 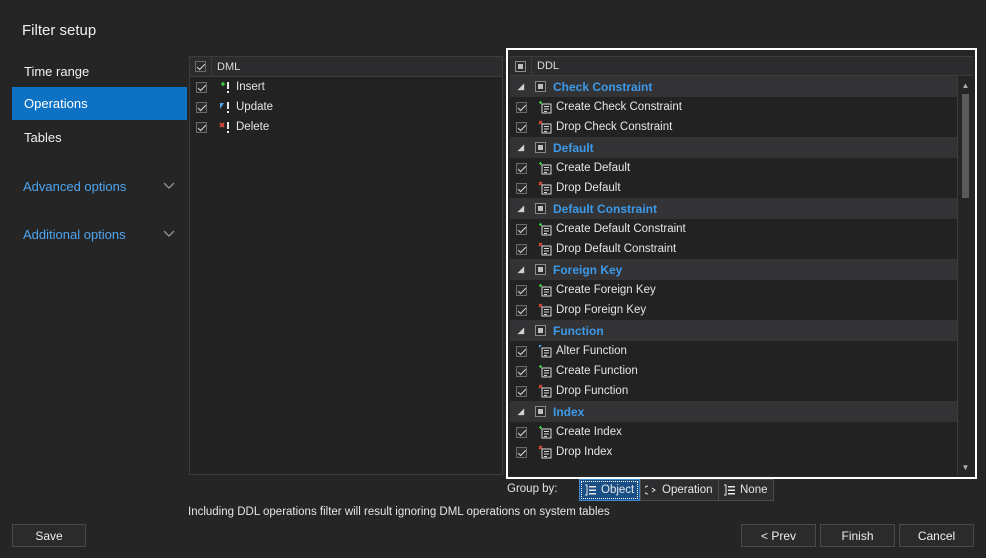 What do you see at coordinates (733, 330) in the screenshot?
I see `ddl-group-header: ◢ Function` at bounding box center [733, 330].